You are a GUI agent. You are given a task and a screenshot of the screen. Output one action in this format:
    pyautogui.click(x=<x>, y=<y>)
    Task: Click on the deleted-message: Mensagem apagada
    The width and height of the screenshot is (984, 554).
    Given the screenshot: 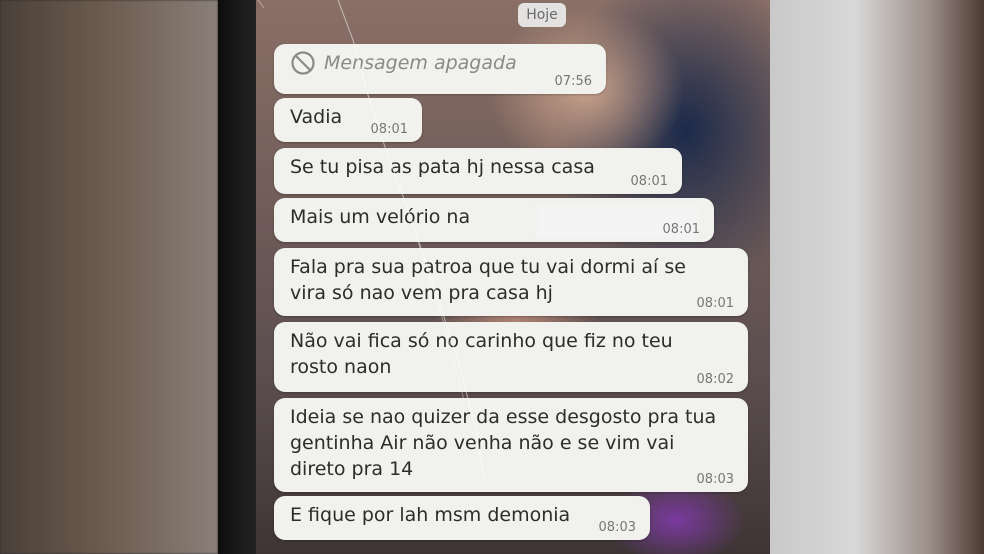 What is the action you would take?
    pyautogui.click(x=442, y=63)
    